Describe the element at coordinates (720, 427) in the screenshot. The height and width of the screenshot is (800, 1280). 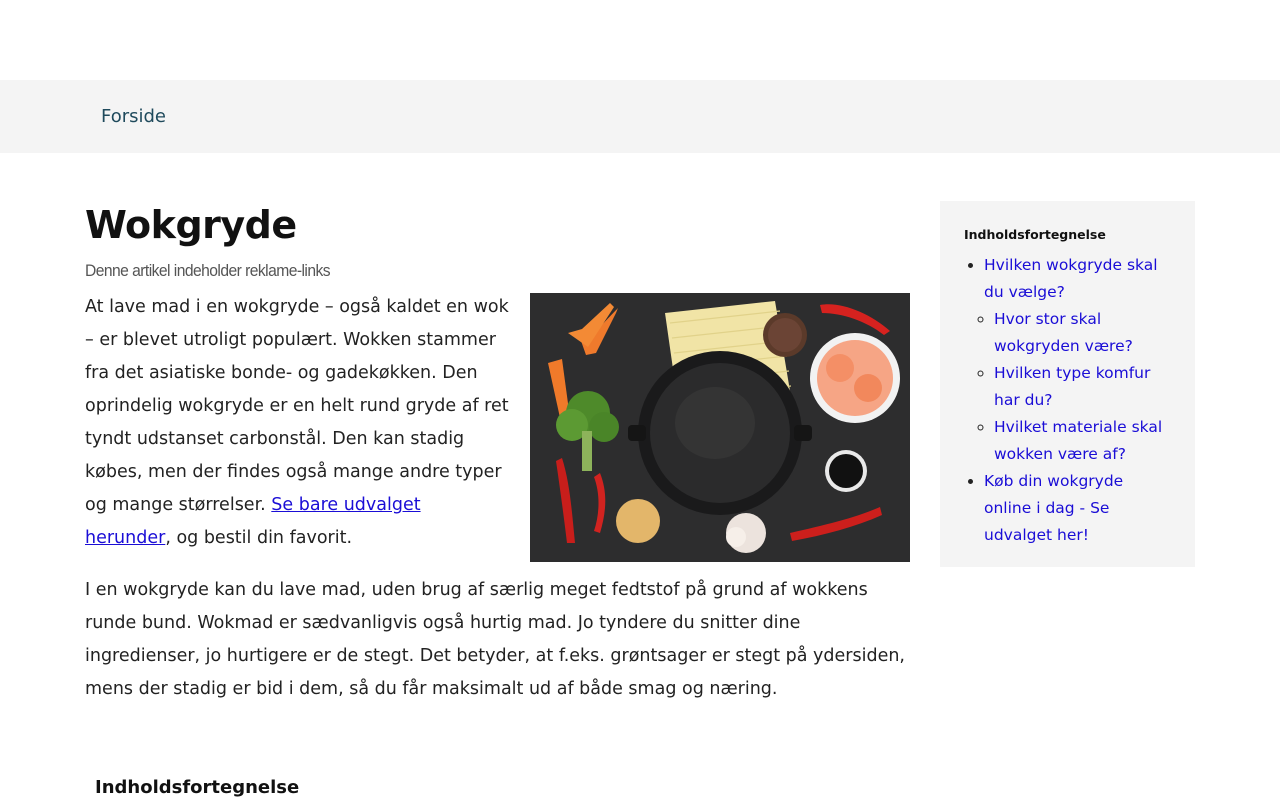
I see `wok-ingredients-image` at that location.